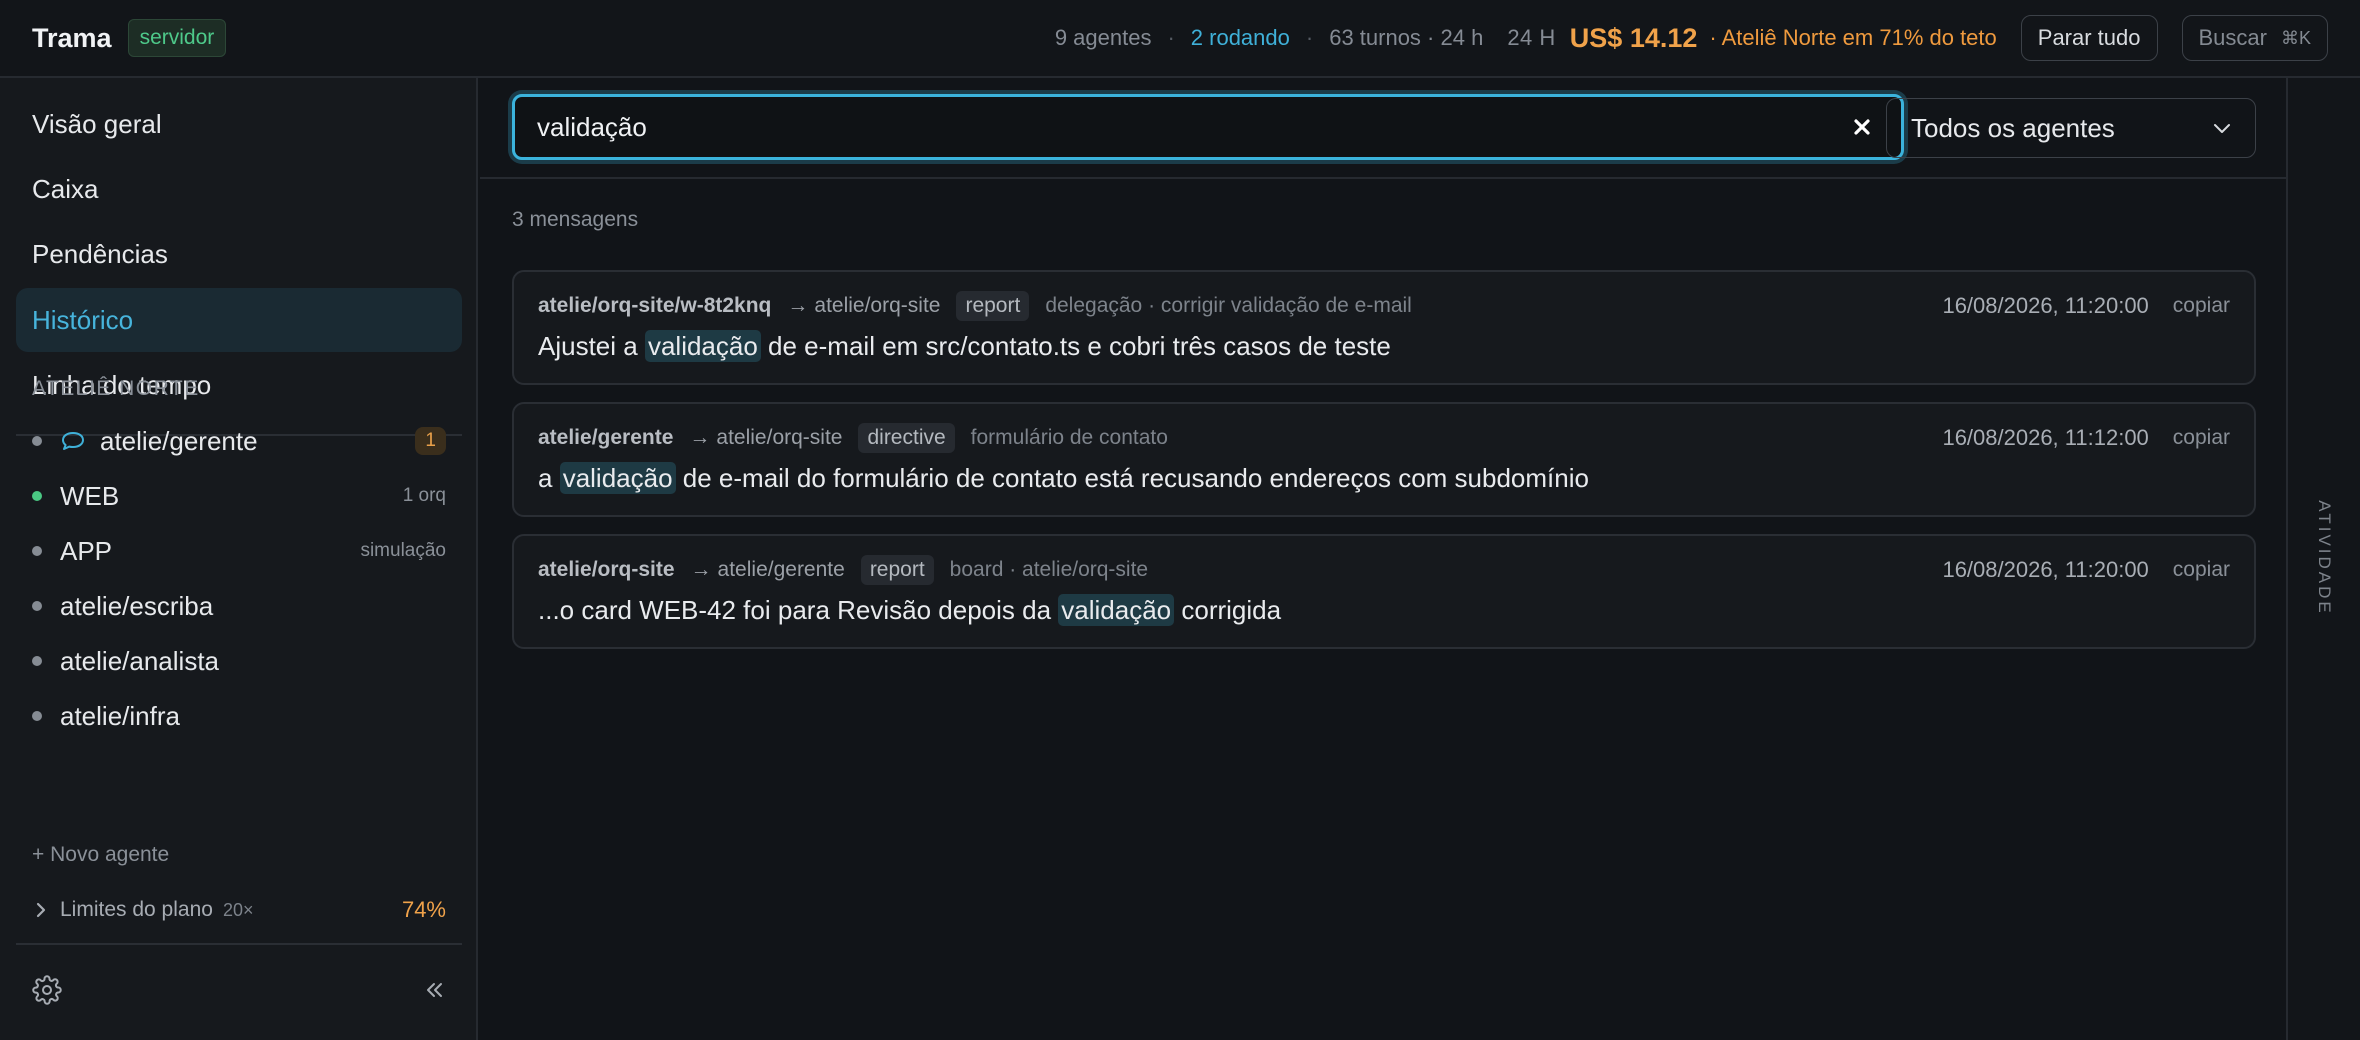 The image size is (2360, 1040). I want to click on agent-name: atelie/infra, so click(120, 715).